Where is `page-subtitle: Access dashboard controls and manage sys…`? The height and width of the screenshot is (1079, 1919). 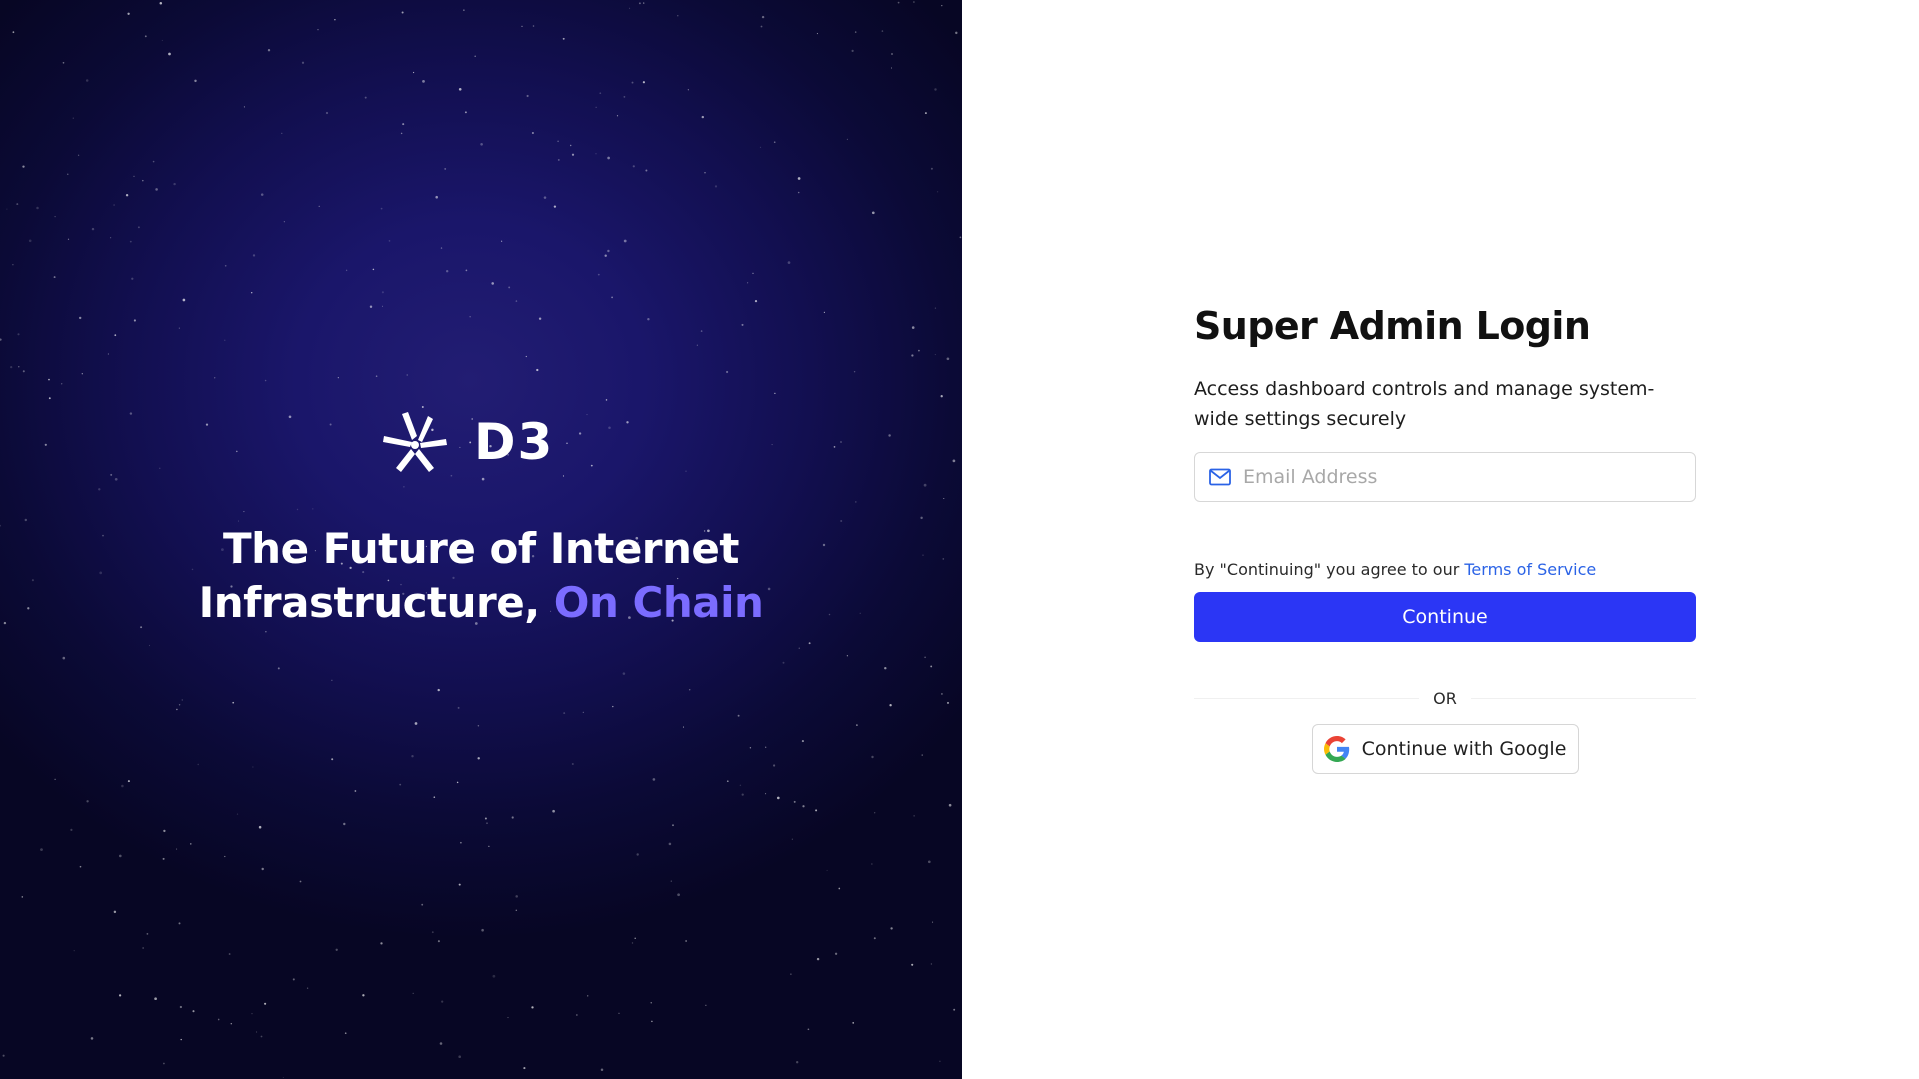 page-subtitle: Access dashboard controls and manage sys… is located at coordinates (1424, 404).